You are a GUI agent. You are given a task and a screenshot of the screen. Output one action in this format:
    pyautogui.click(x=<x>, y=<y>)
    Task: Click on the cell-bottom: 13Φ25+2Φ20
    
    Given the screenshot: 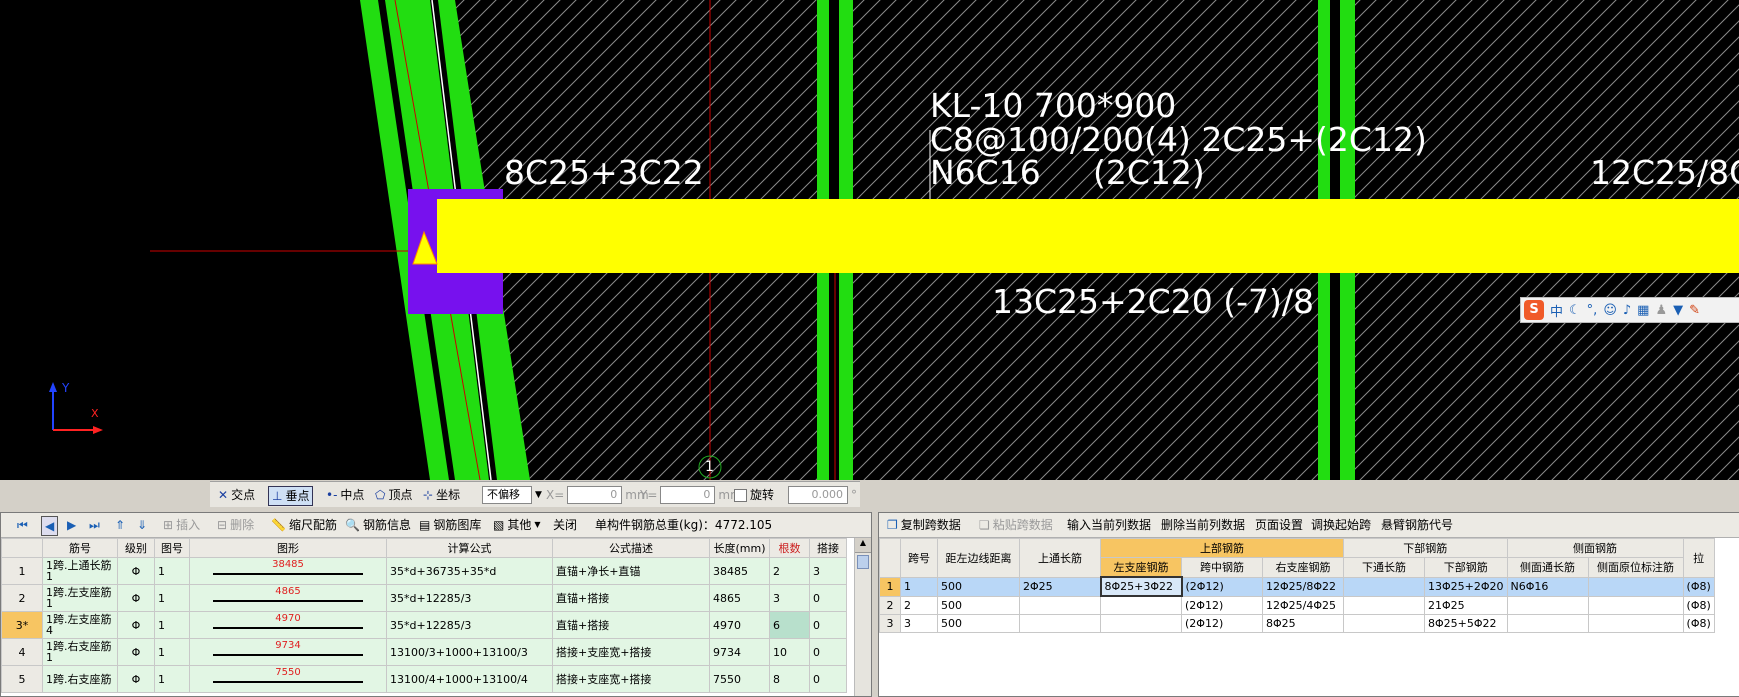 What is the action you would take?
    pyautogui.click(x=1466, y=586)
    